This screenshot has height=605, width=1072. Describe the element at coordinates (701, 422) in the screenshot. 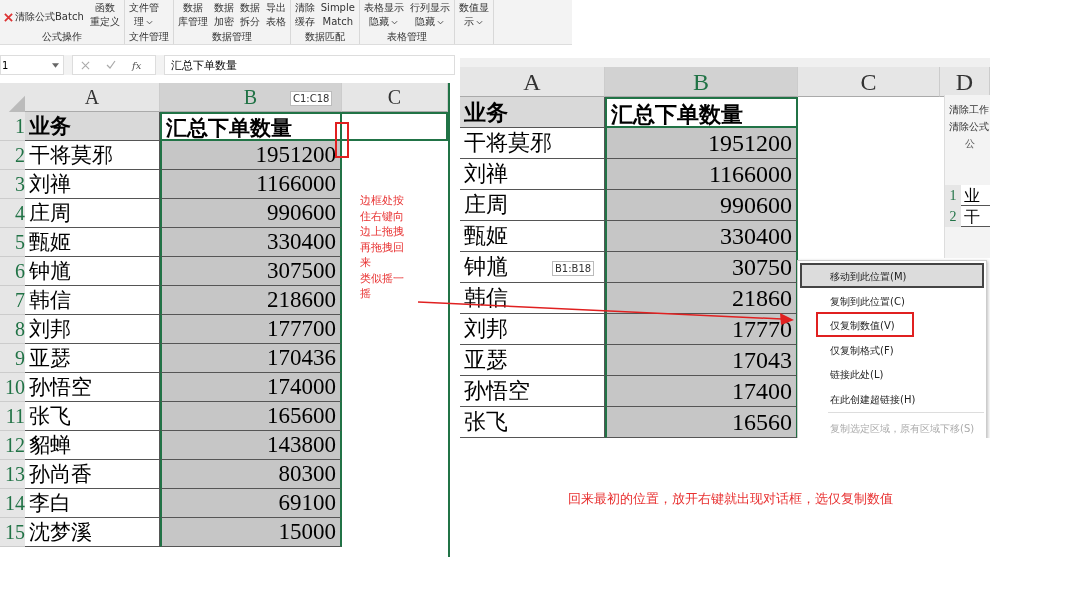

I see `table-cell: 16560` at that location.